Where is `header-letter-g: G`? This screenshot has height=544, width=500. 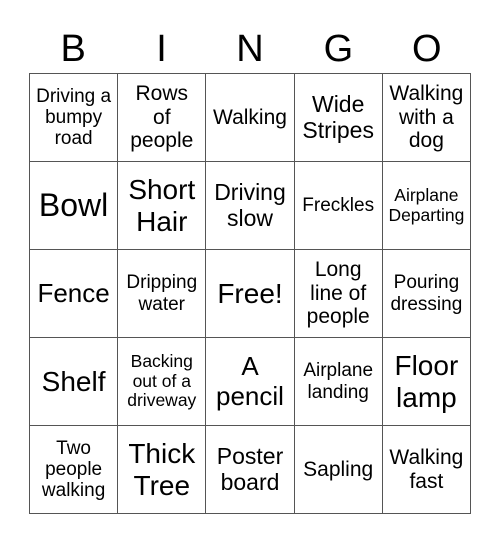
header-letter-g: G is located at coordinates (338, 49).